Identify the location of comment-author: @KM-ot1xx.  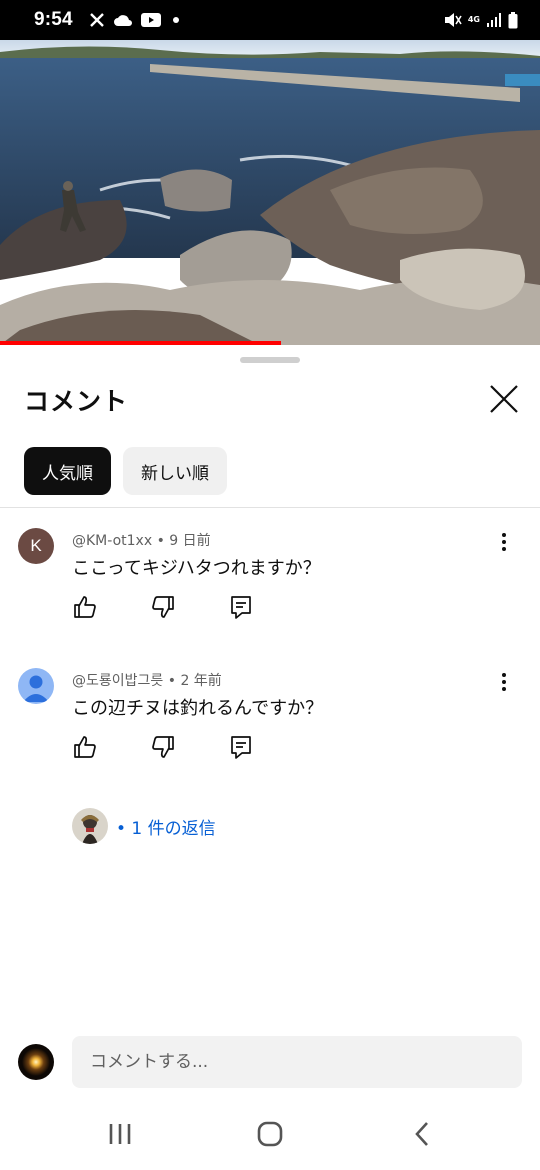
(112, 541).